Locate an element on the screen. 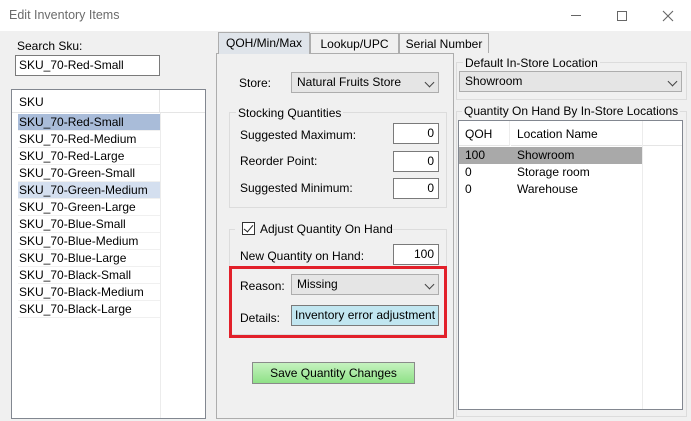 Image resolution: width=691 pixels, height=421 pixels. location-name-cell: Warehouse is located at coordinates (547, 189).